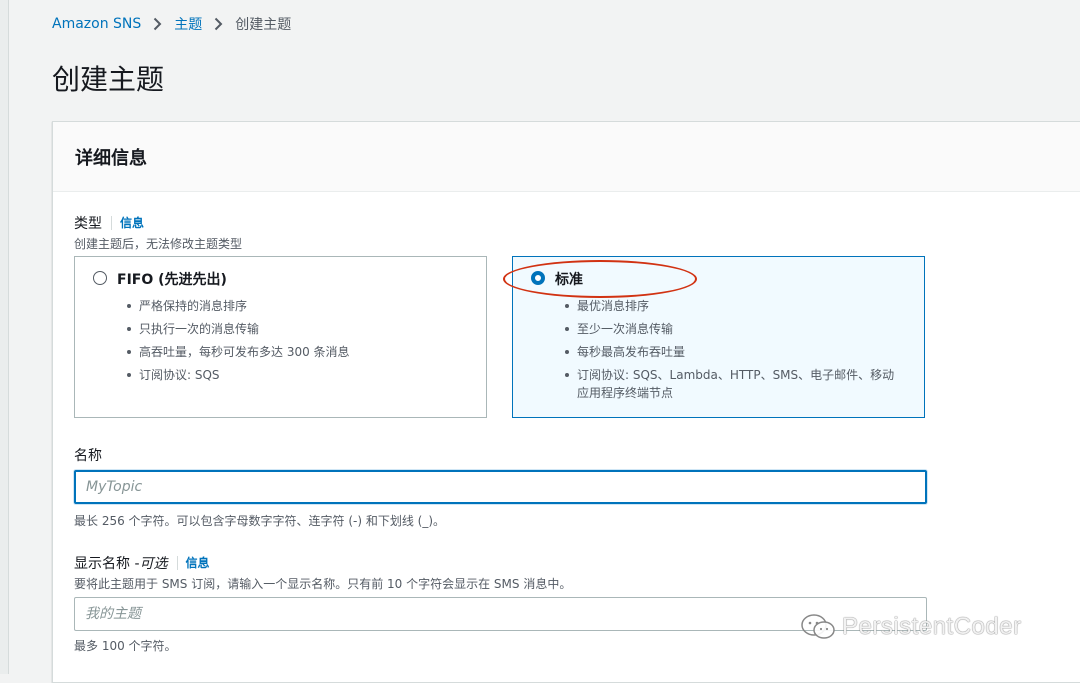 The image size is (1080, 683). What do you see at coordinates (735, 329) in the screenshot?
I see `list-item: 至少一次消息传输` at bounding box center [735, 329].